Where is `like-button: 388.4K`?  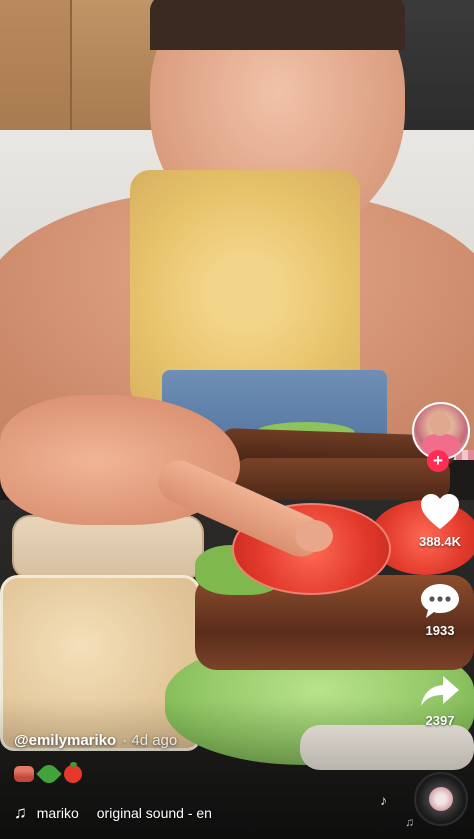
like-button: 388.4K is located at coordinates (440, 521).